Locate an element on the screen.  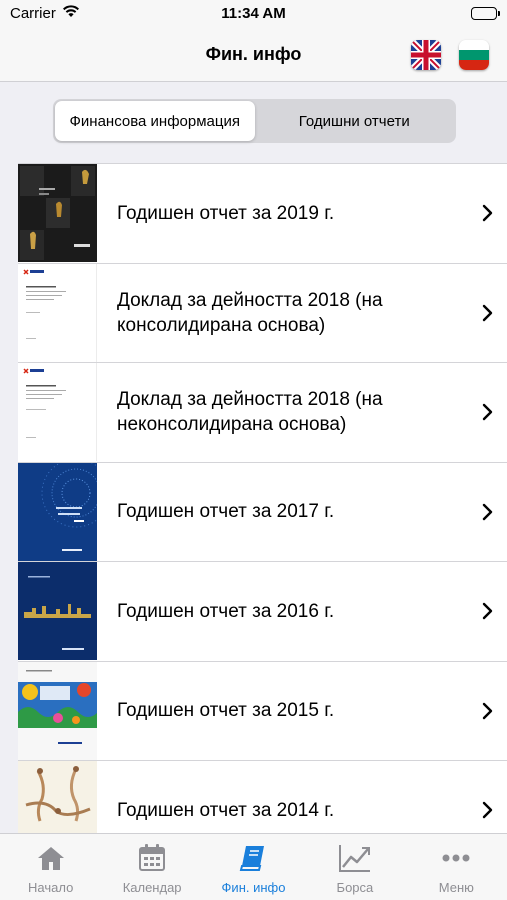
status-time: 11:34 AM is located at coordinates (253, 13).